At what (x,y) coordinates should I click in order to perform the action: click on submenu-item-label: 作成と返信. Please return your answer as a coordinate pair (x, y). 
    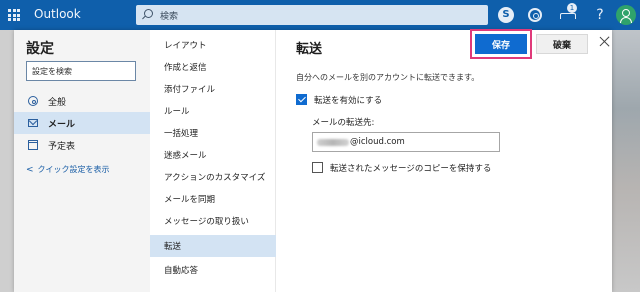
    Looking at the image, I should click on (185, 68).